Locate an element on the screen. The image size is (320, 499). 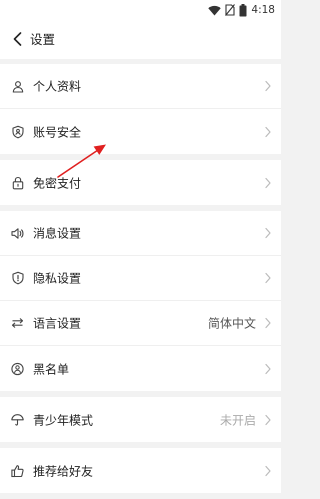
chevron-left-icon is located at coordinates (17, 39).